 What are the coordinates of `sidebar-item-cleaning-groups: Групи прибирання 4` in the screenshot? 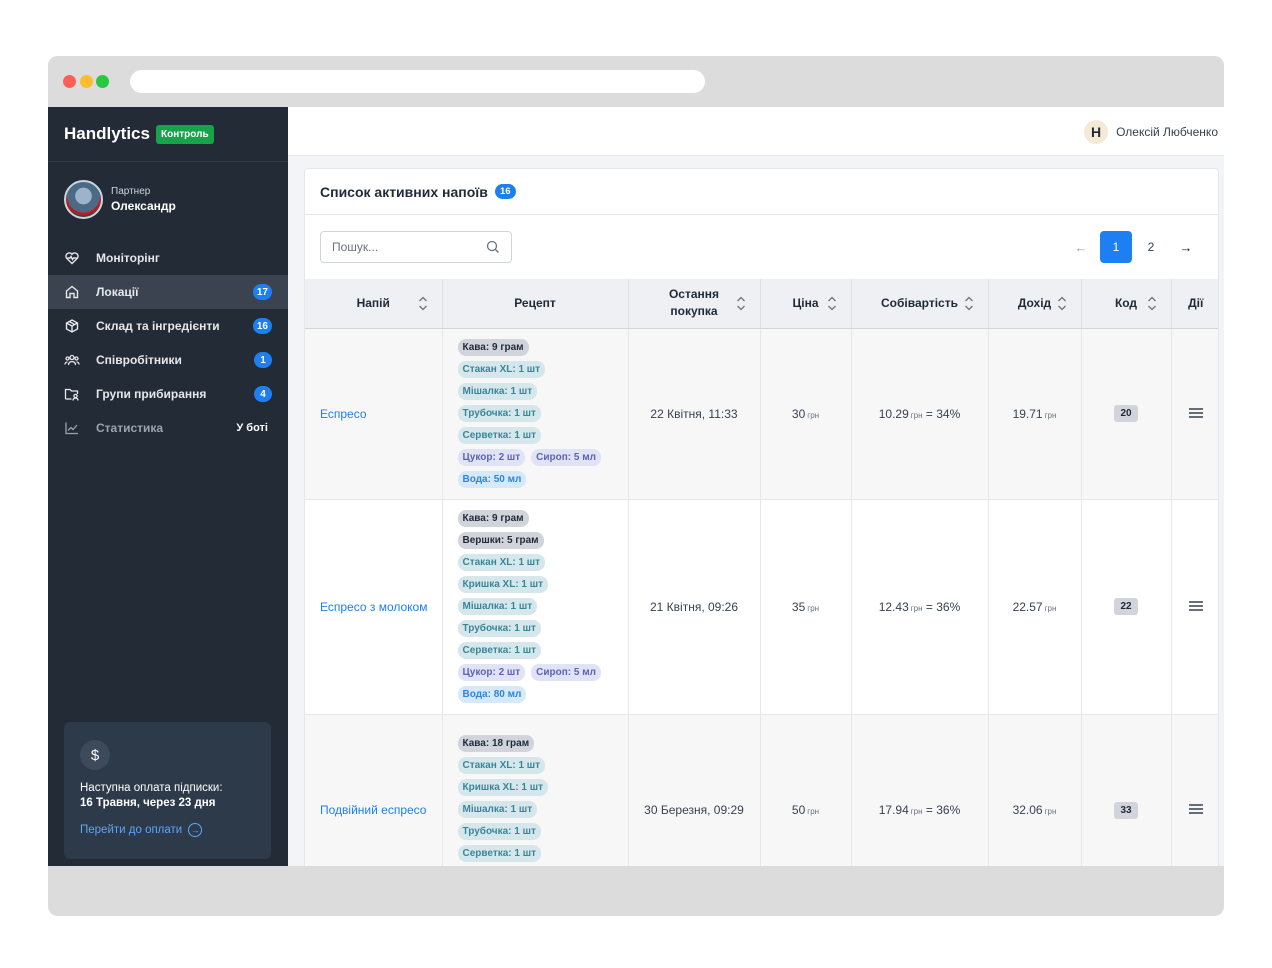 It's located at (168, 394).